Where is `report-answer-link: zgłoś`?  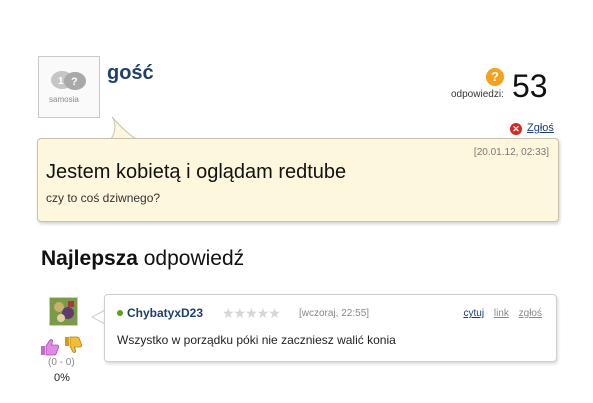 report-answer-link: zgłoś is located at coordinates (530, 313).